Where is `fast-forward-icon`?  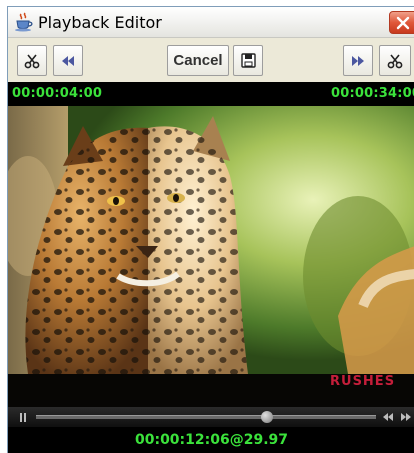 fast-forward-icon is located at coordinates (358, 60).